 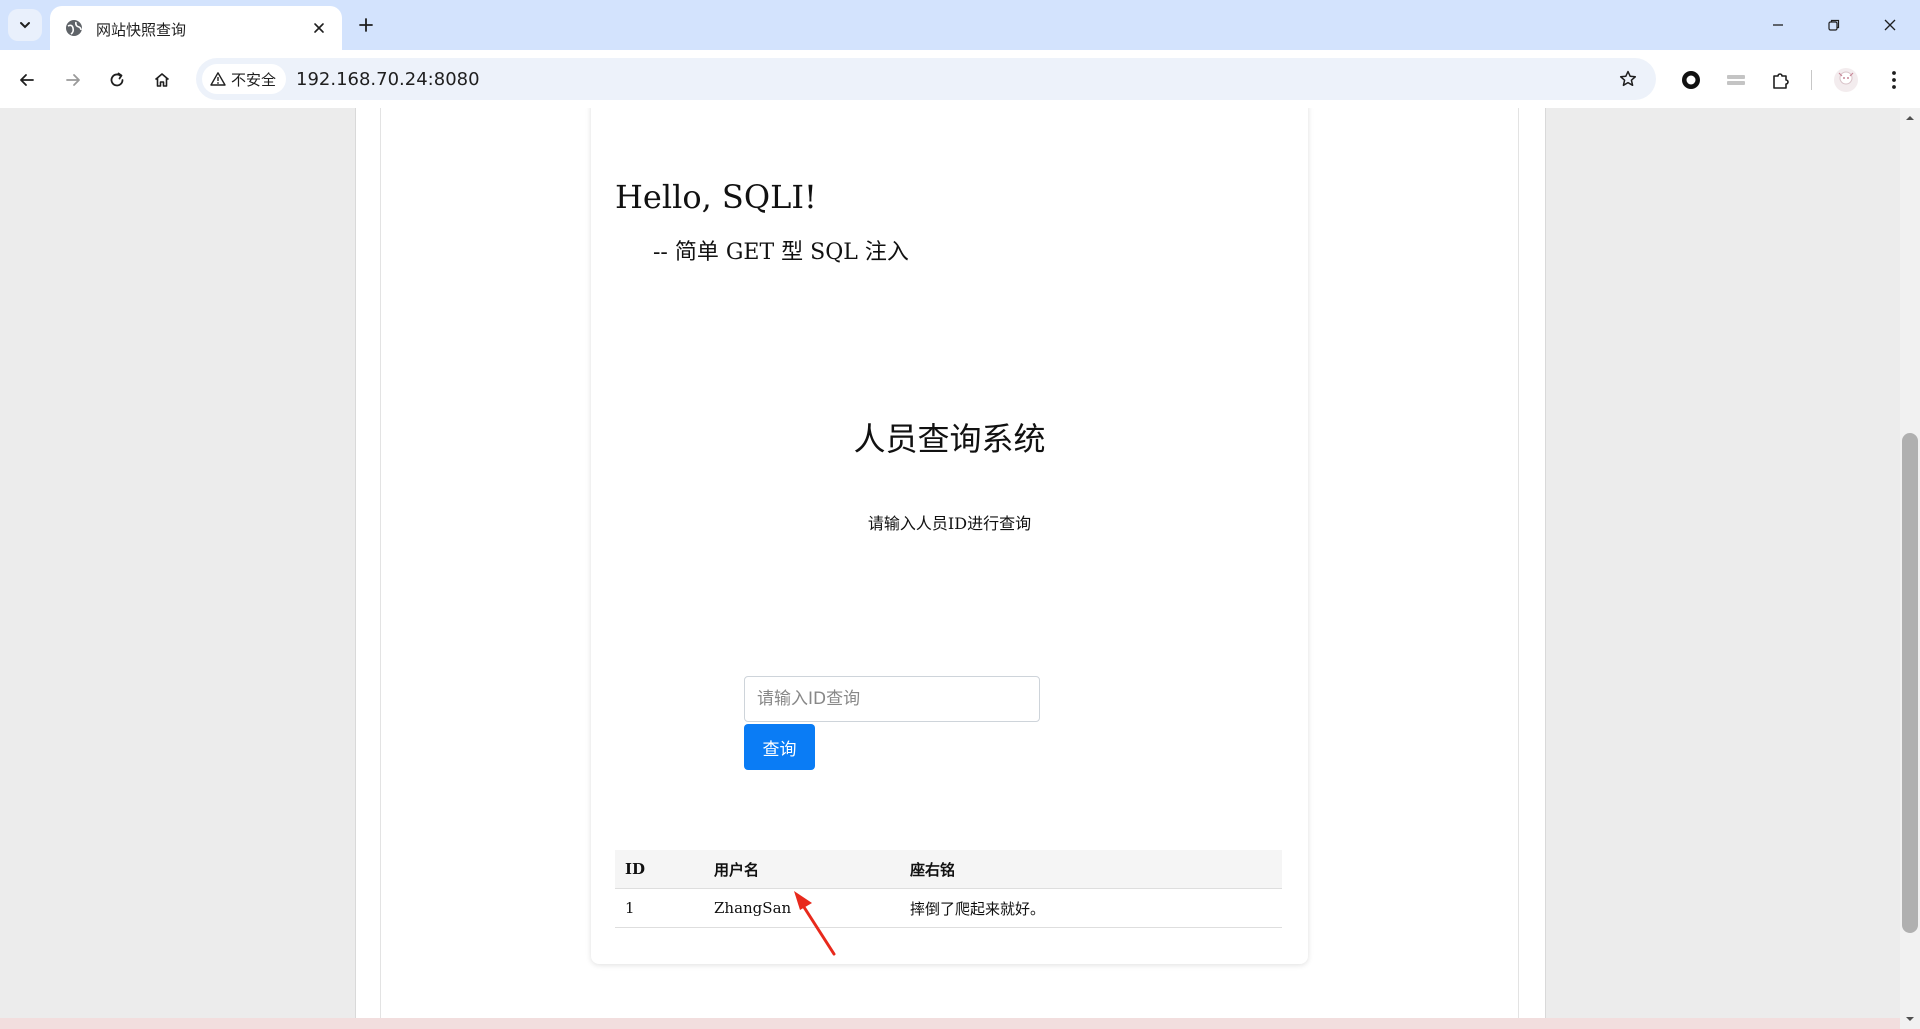 I want to click on plus-icon, so click(x=366, y=25).